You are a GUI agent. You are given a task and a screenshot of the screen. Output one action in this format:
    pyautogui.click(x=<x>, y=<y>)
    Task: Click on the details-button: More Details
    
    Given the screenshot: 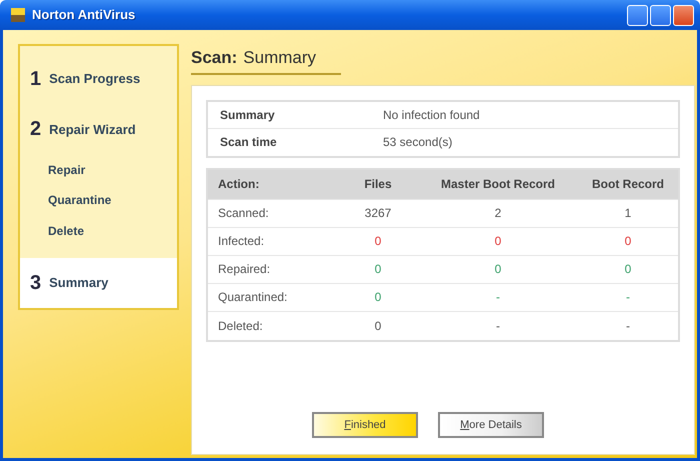 What is the action you would take?
    pyautogui.click(x=491, y=425)
    